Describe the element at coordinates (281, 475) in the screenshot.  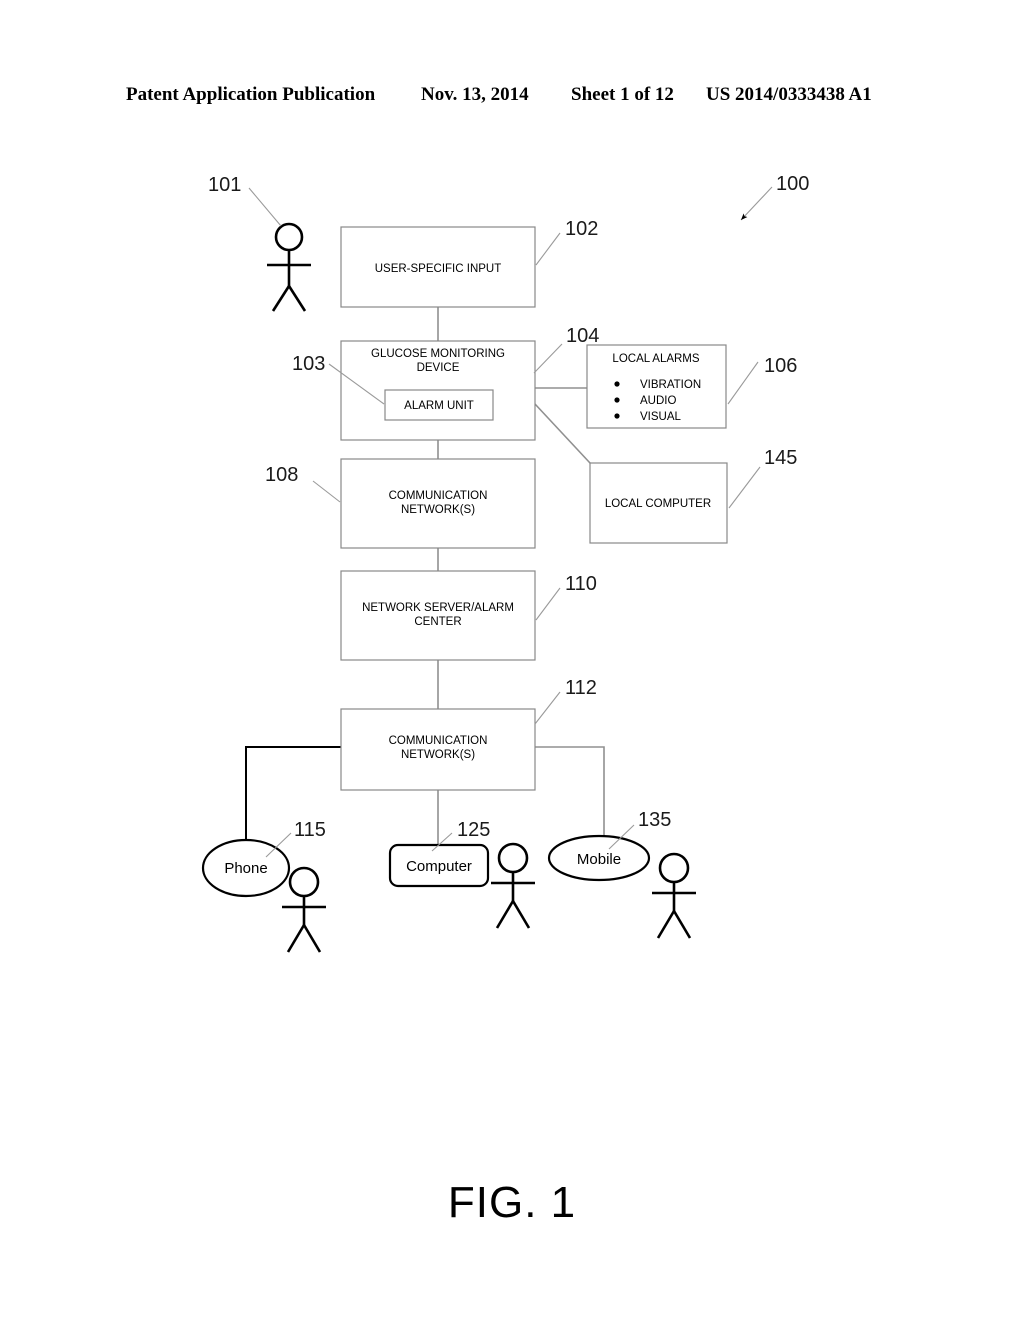
I see `ref-108: 108` at that location.